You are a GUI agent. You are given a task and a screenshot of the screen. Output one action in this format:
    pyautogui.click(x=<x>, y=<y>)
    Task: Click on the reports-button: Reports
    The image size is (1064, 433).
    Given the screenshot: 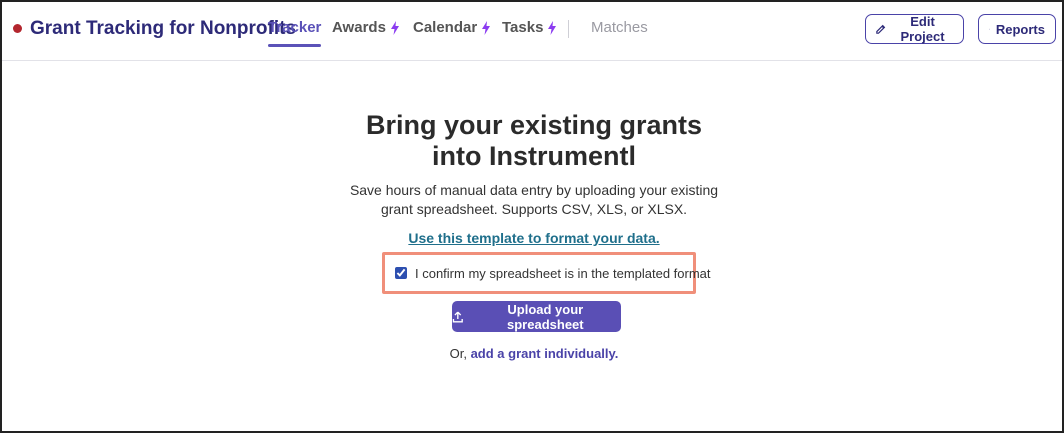 What is the action you would take?
    pyautogui.click(x=1017, y=29)
    